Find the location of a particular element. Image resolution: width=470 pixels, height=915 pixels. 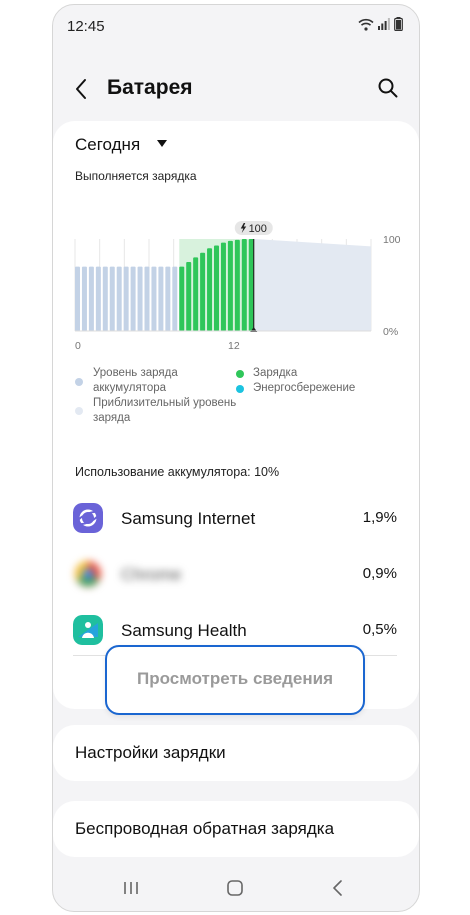

battery-icon is located at coordinates (398, 24).